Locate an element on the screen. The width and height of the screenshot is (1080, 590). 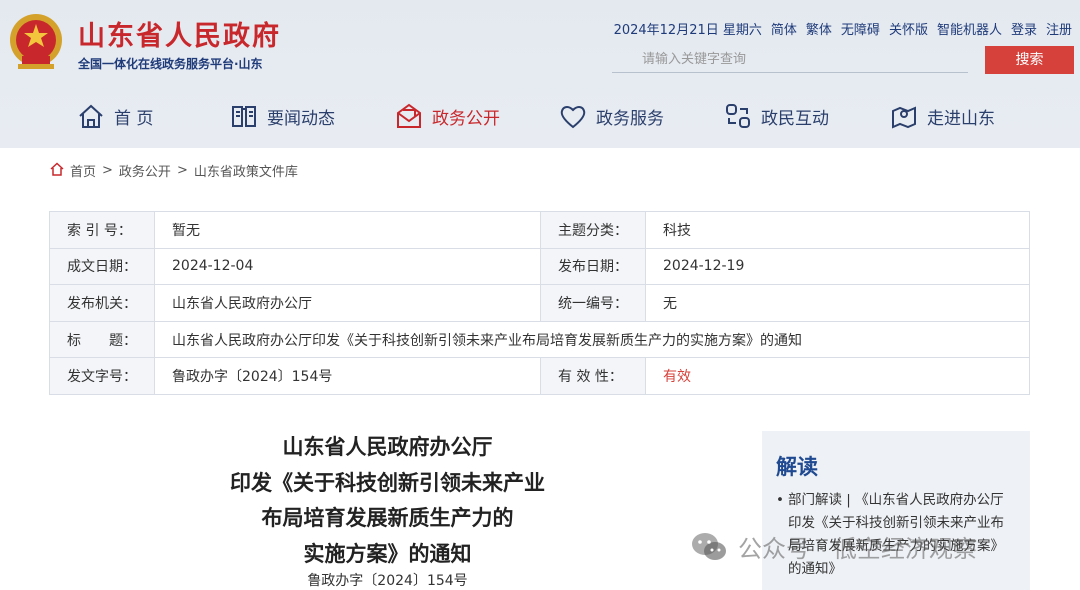
watermark-text: 公众号 · 低空经济观察 is located at coordinates (857, 549).